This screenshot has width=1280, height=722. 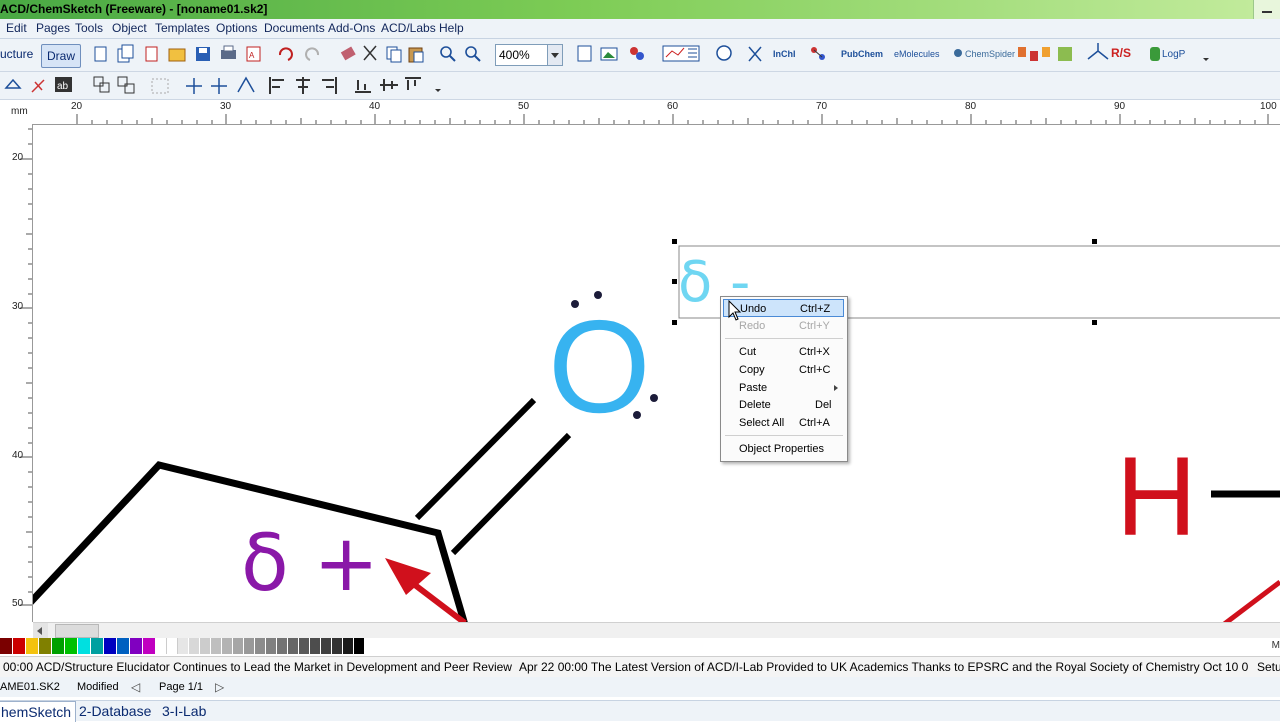 I want to click on align-middle-icon, so click(x=389, y=85).